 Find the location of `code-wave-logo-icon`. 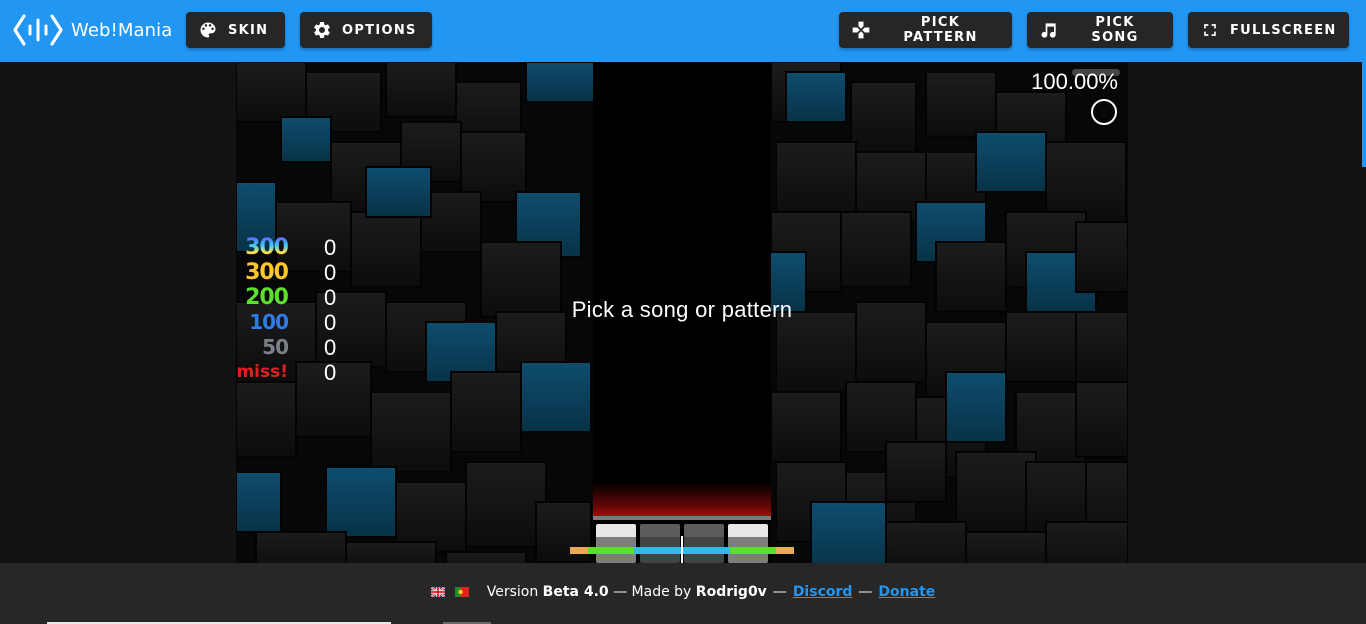

code-wave-logo-icon is located at coordinates (38, 30).